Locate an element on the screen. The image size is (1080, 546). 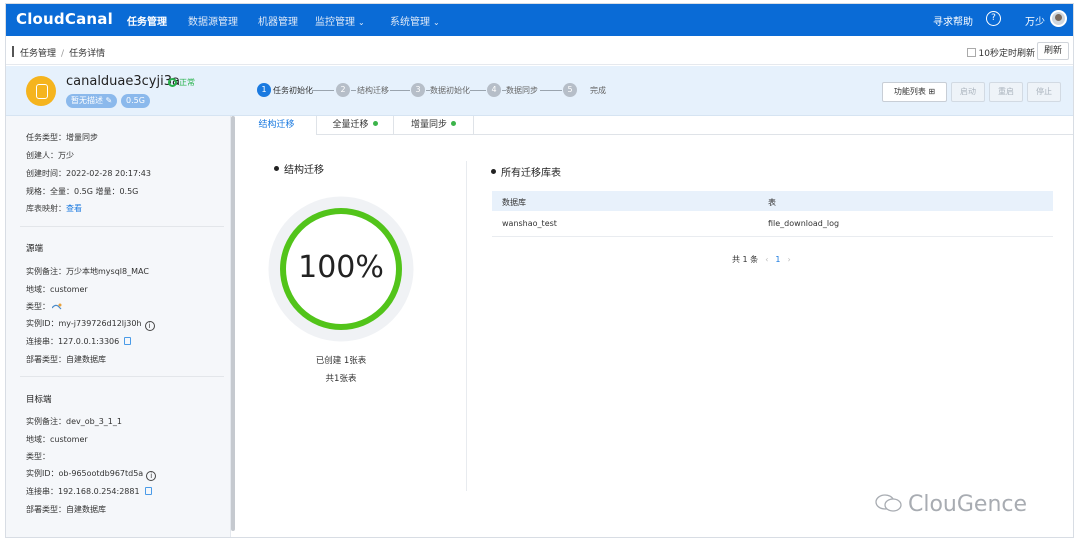
target-conn: 连接串：192.168.0.254:2881 is located at coordinates (89, 491).